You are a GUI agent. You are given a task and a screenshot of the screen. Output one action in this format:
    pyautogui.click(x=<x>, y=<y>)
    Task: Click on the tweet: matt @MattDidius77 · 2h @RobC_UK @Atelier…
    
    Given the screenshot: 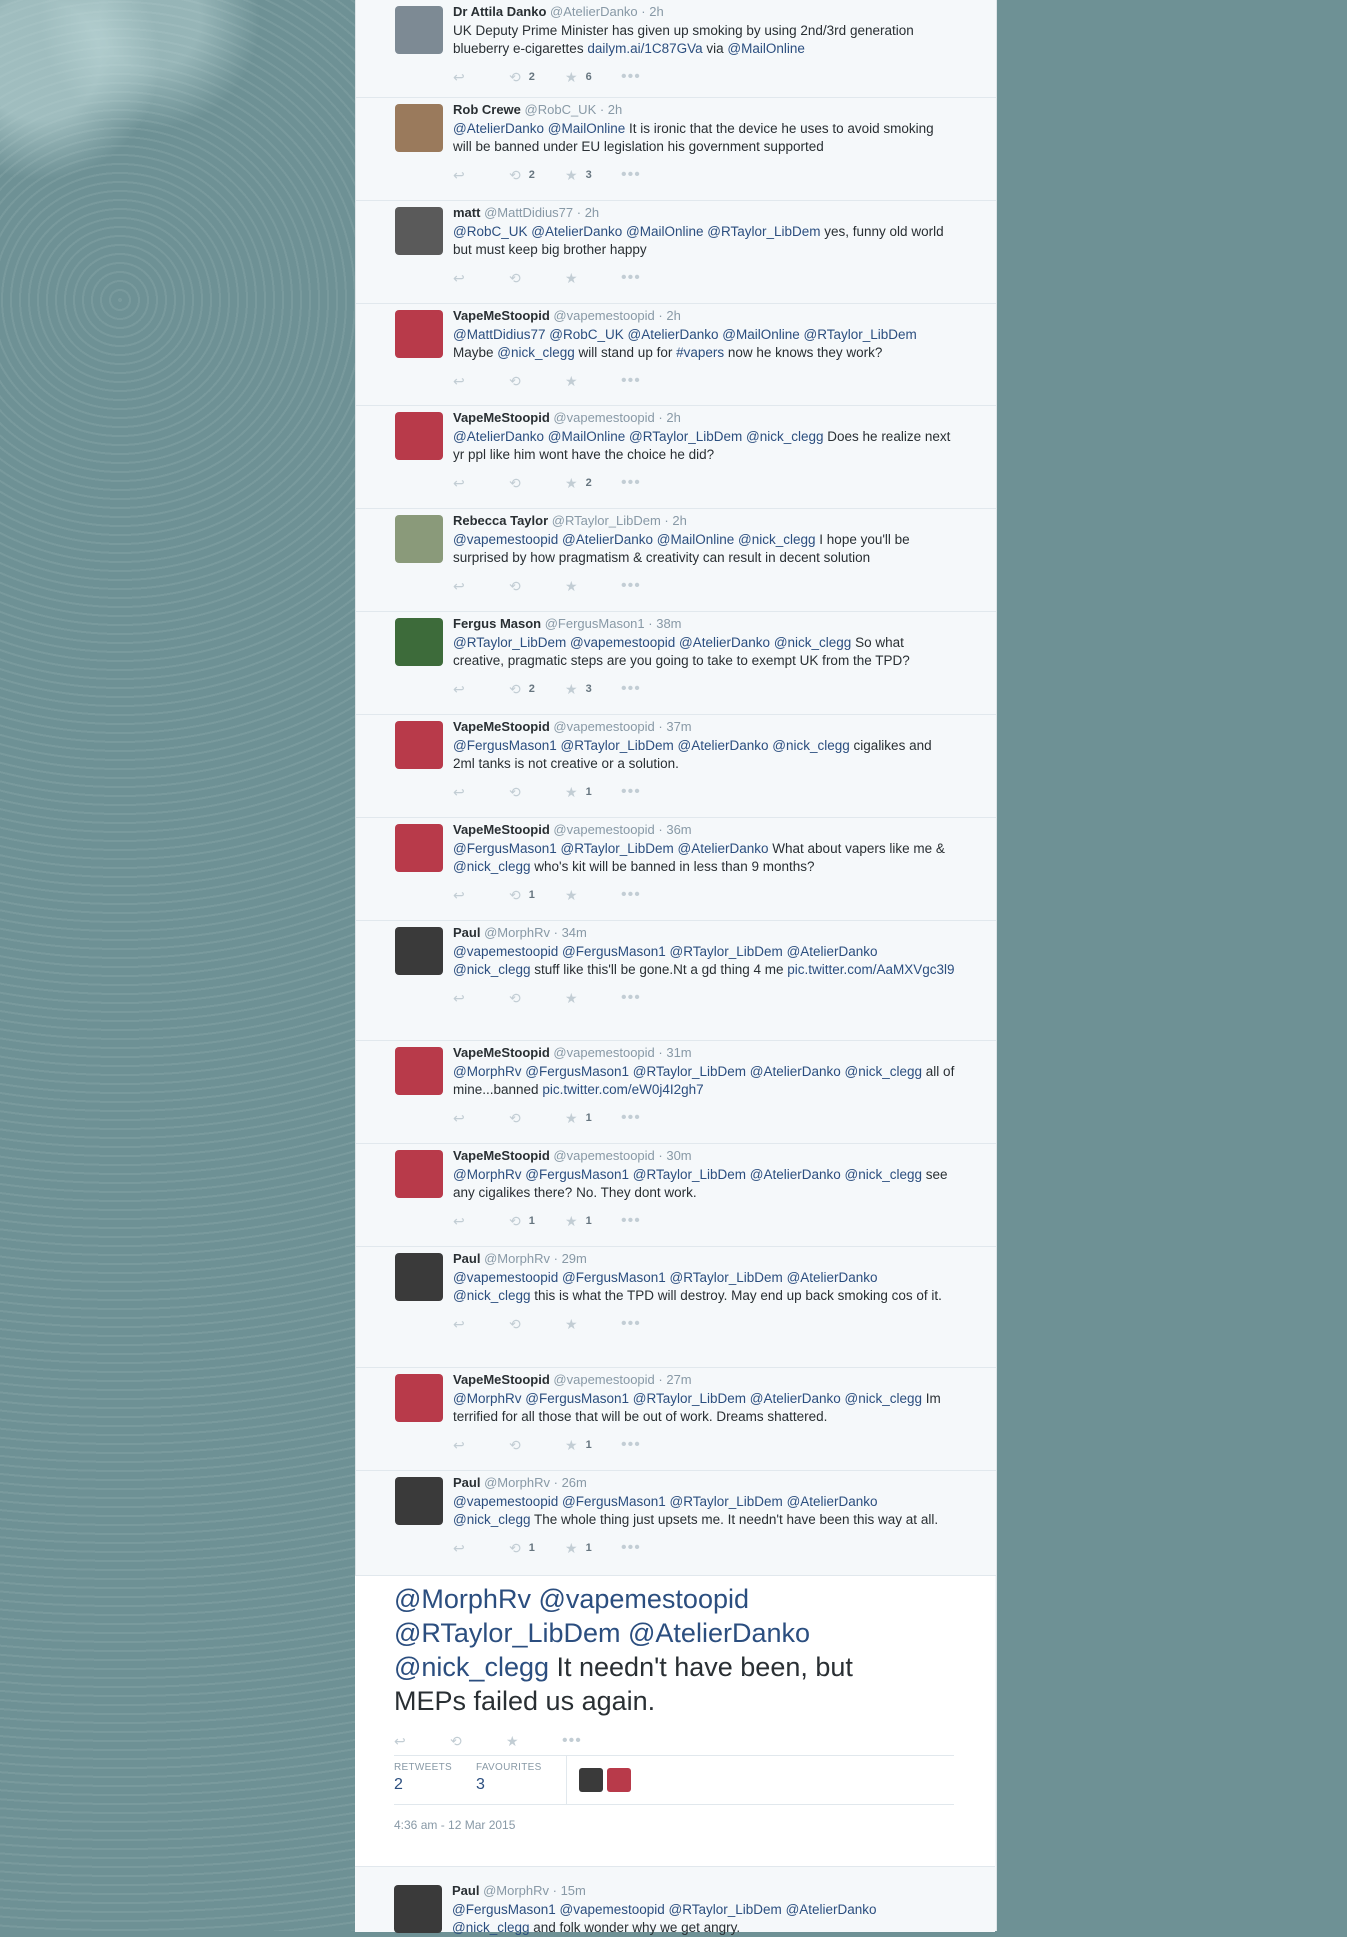 What is the action you would take?
    pyautogui.click(x=676, y=252)
    